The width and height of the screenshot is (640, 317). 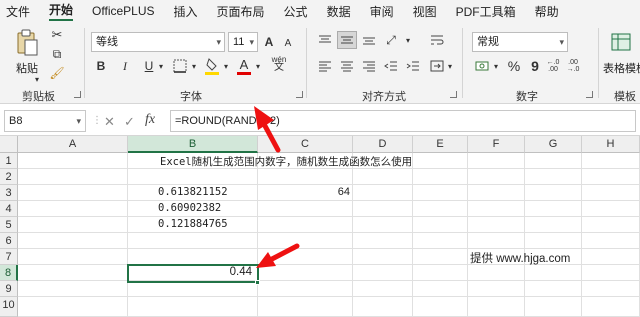 What do you see at coordinates (9, 241) in the screenshot?
I see `row-header-6: 6` at bounding box center [9, 241].